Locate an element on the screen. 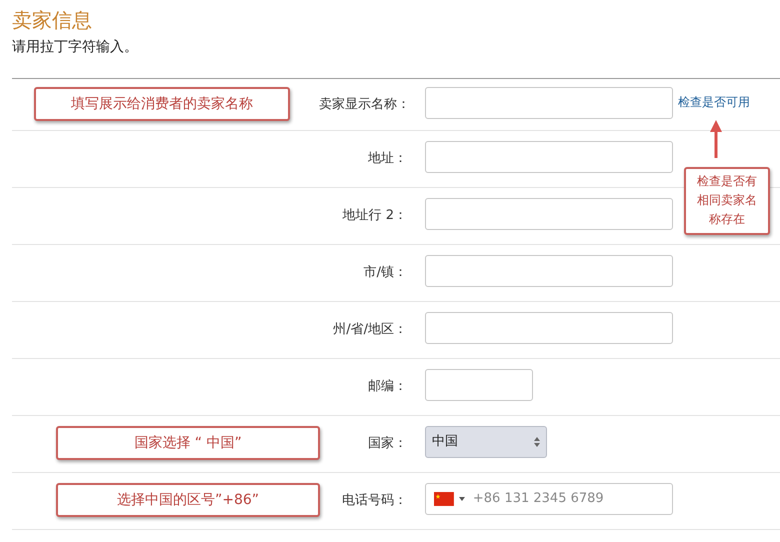 Image resolution: width=780 pixels, height=542 pixels. callout-note: 检查是否有相同卖家名称存在 is located at coordinates (727, 201).